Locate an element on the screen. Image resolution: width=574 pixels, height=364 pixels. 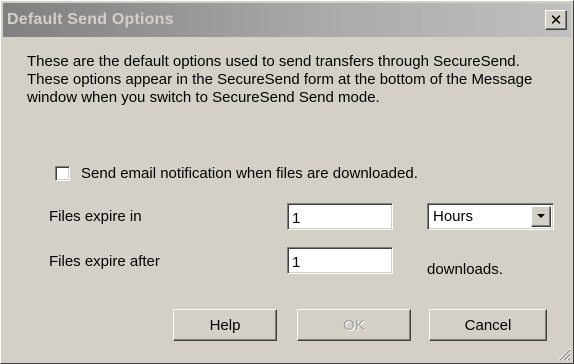
expire-unit-select: Hours is located at coordinates (490, 216).